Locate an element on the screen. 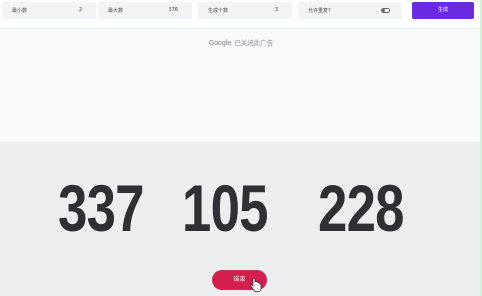 The image size is (482, 296). toggle-knob is located at coordinates (383, 10).